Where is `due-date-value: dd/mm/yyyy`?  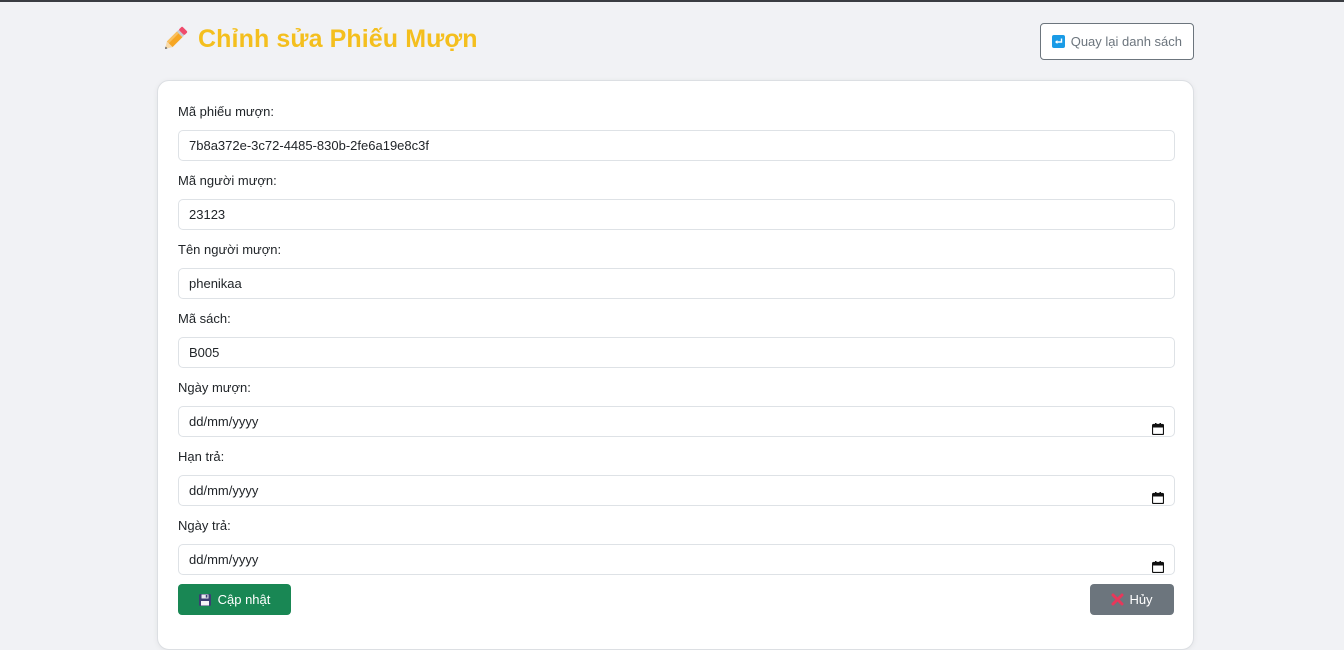 due-date-value: dd/mm/yyyy is located at coordinates (224, 490).